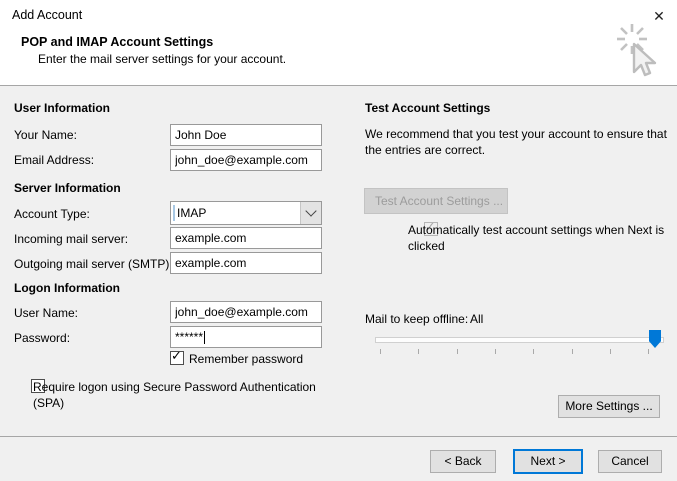 The width and height of the screenshot is (677, 481). I want to click on combobox-dropdown-button, so click(310, 213).